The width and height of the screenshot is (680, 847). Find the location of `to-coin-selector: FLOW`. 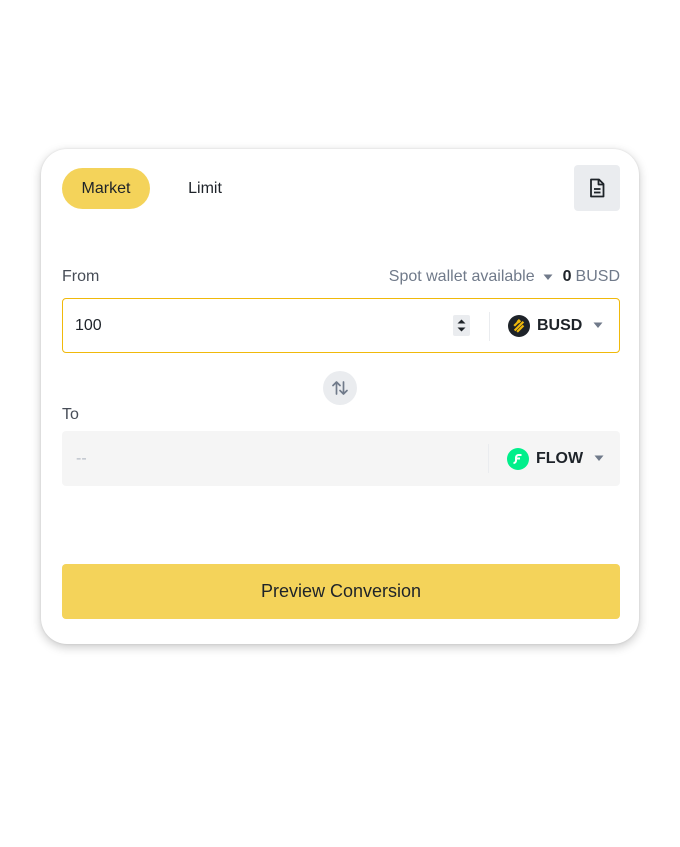

to-coin-selector: FLOW is located at coordinates (555, 458).